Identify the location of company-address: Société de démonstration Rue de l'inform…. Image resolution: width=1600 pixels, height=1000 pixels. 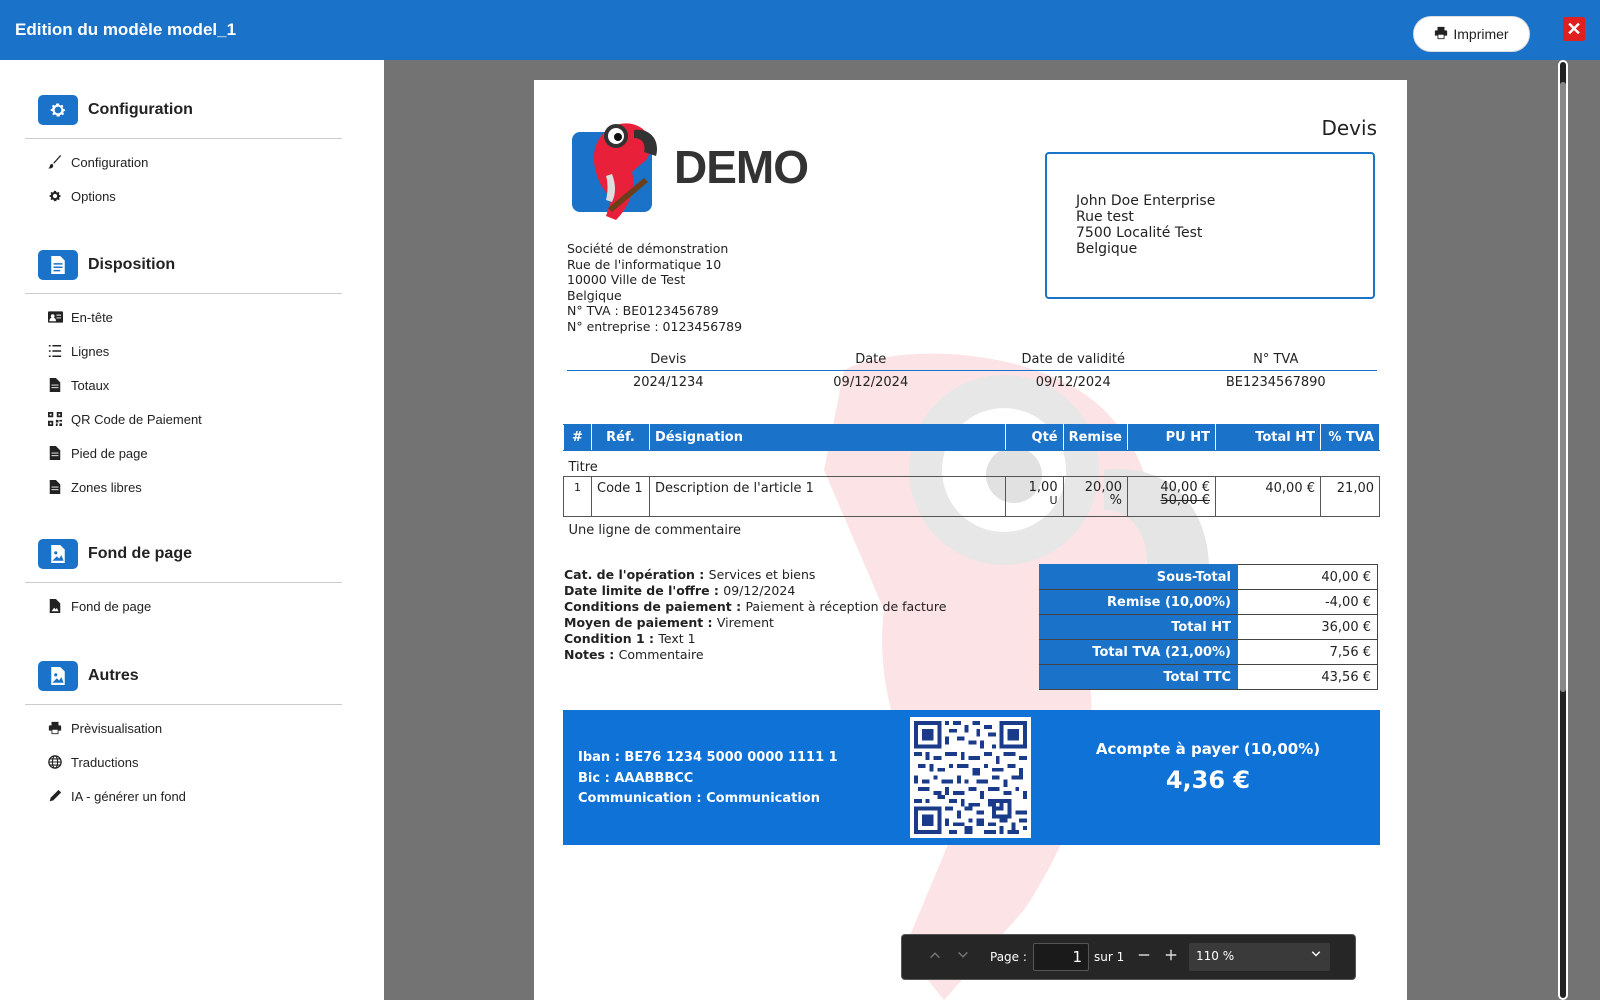
(654, 287).